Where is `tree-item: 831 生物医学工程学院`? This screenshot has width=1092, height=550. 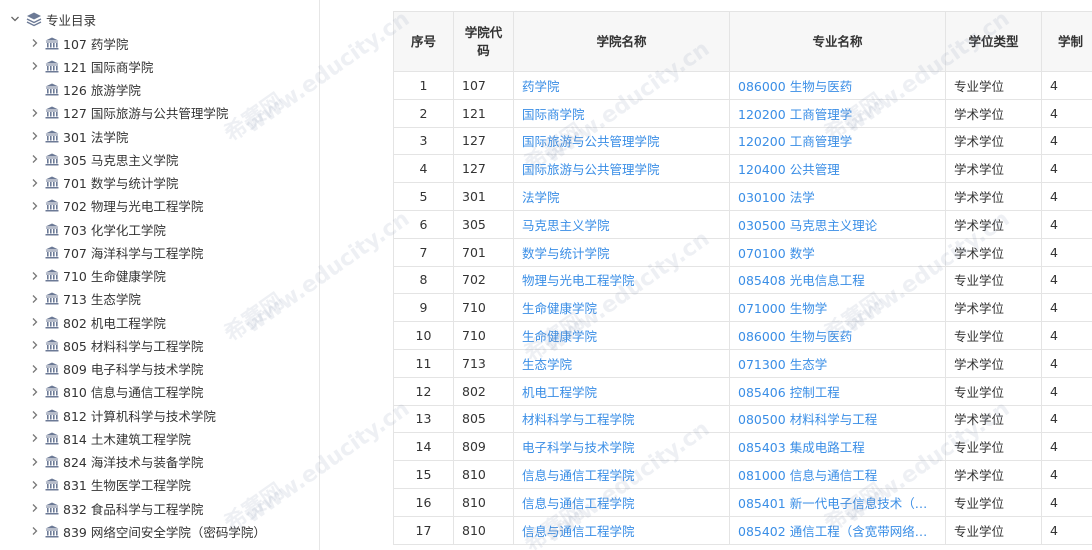 tree-item: 831 生物医学工程学院 is located at coordinates (95, 485).